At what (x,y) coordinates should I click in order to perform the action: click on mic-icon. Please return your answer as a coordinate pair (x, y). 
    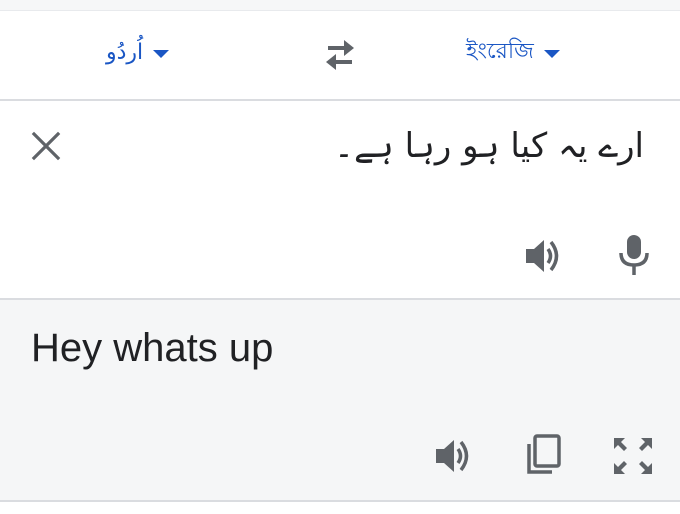
    Looking at the image, I should click on (634, 255).